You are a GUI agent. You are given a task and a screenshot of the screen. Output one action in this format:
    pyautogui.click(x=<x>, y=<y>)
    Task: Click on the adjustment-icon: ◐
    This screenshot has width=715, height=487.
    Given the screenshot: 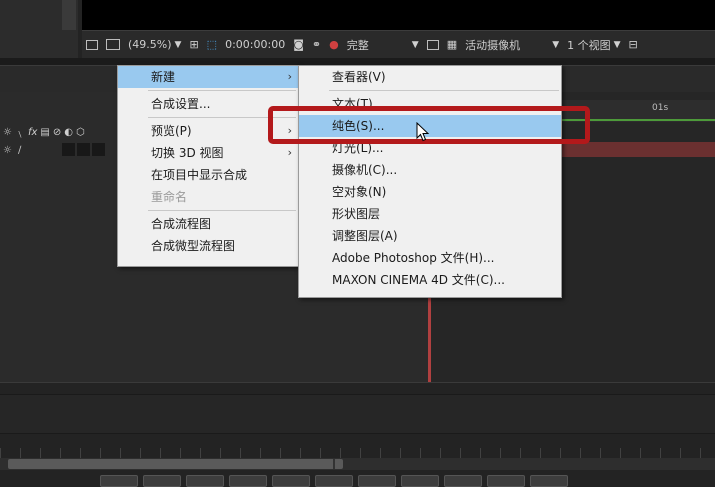 What is the action you would take?
    pyautogui.click(x=68, y=132)
    